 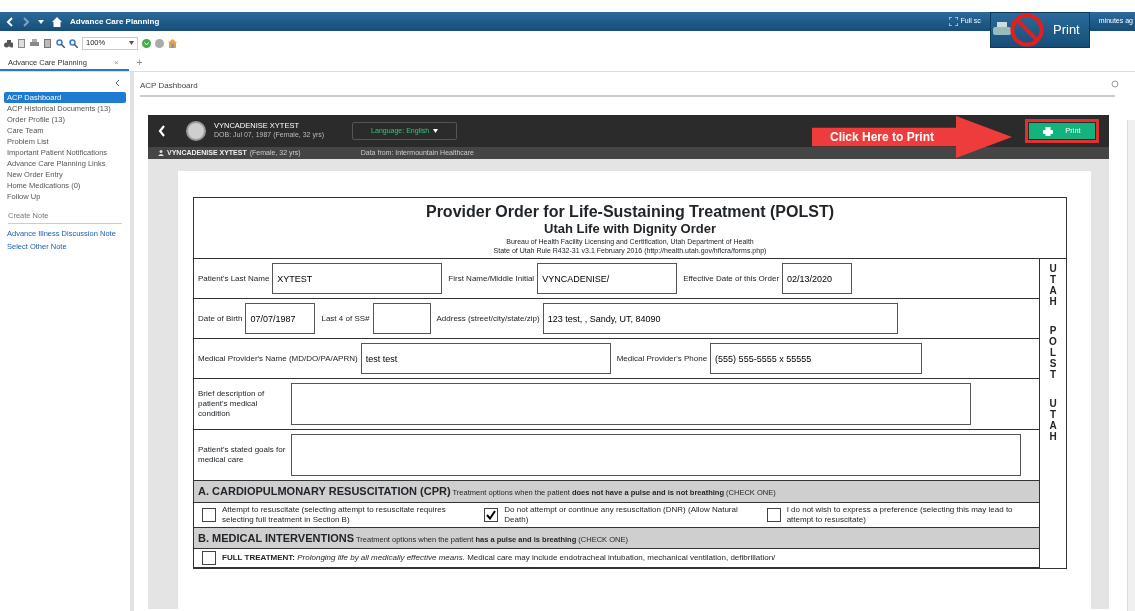 What do you see at coordinates (57, 21) in the screenshot?
I see `home-icon` at bounding box center [57, 21].